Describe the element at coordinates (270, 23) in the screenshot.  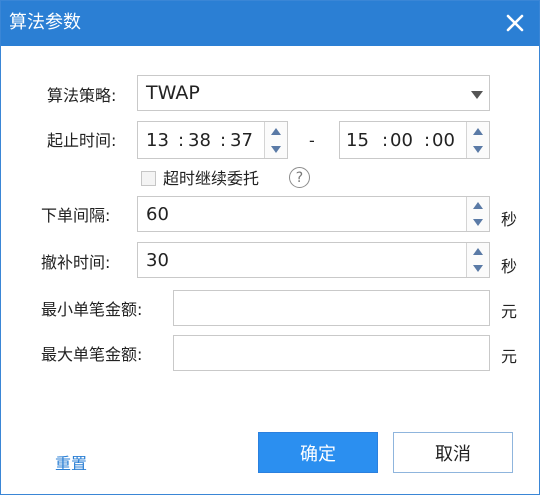
I see `title-bar: 算法参数` at that location.